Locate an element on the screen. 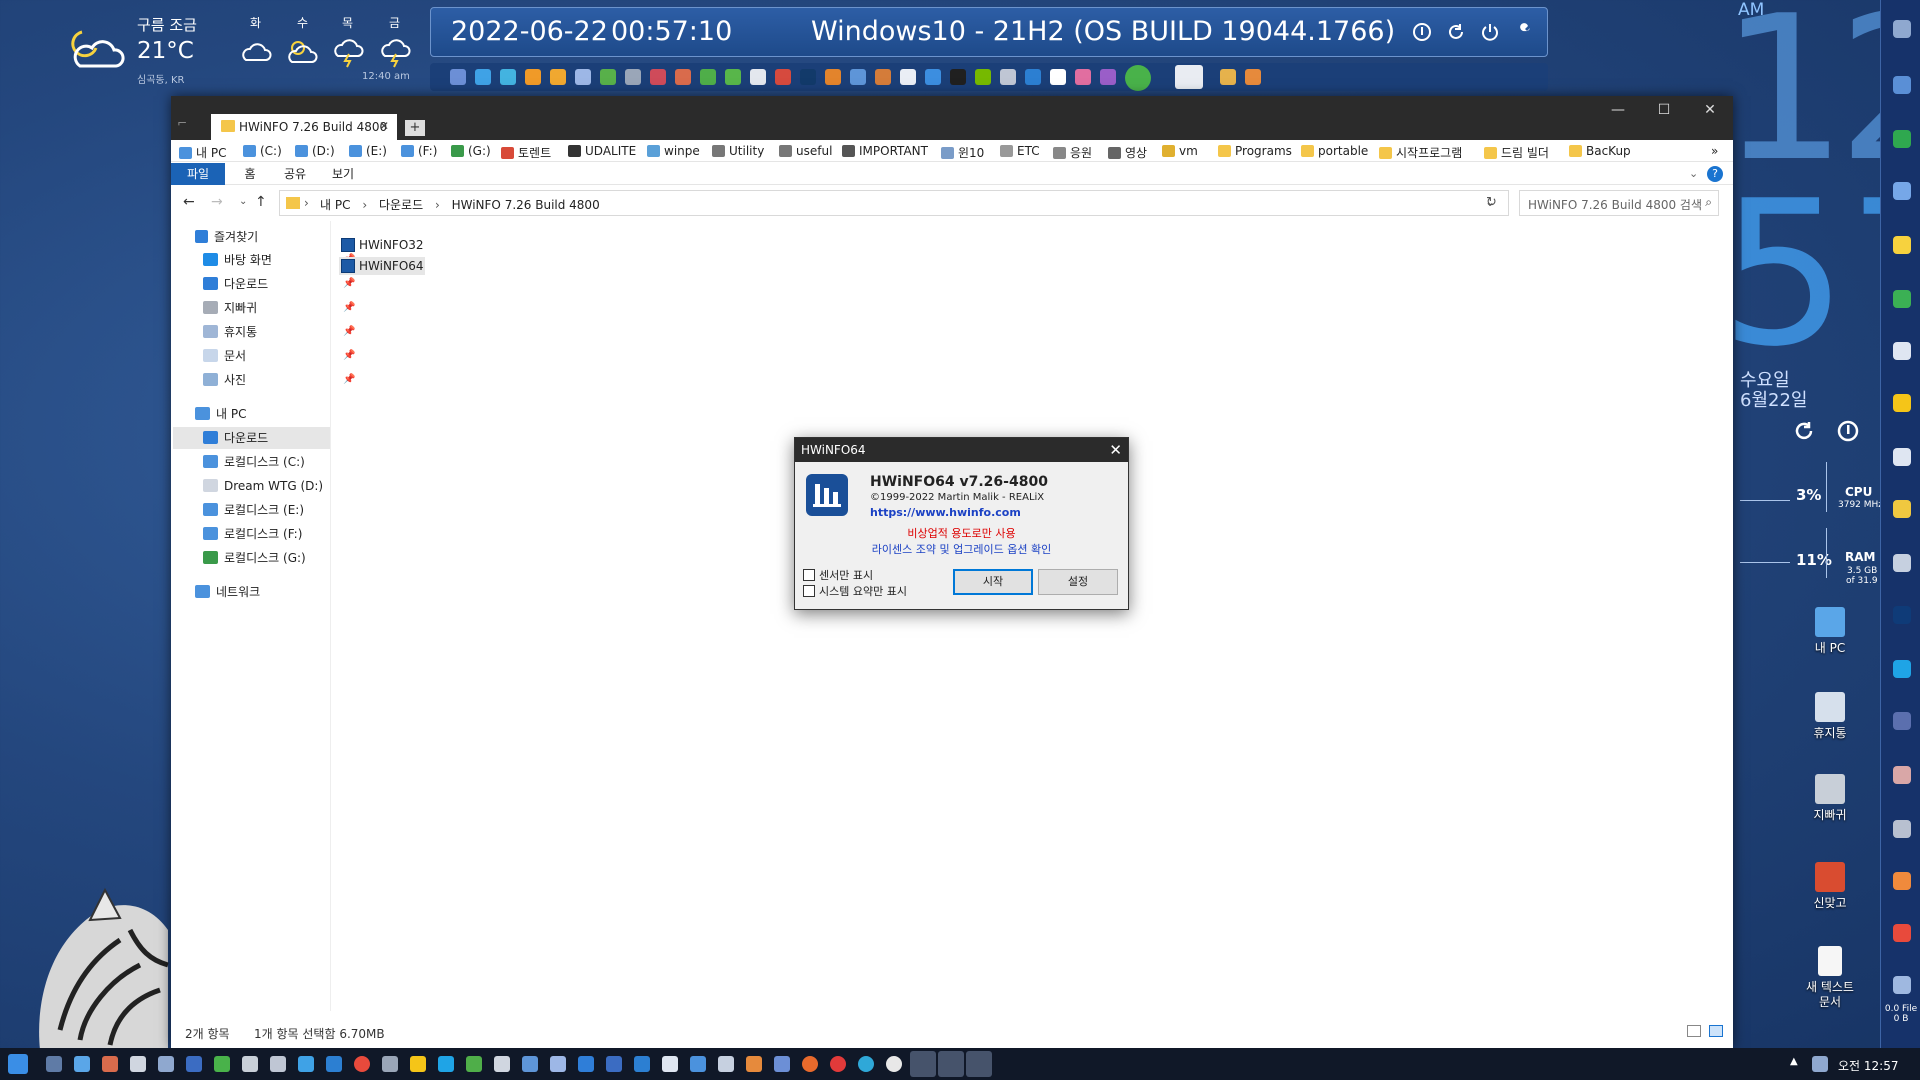  close-button: ✕ is located at coordinates (1710, 110).